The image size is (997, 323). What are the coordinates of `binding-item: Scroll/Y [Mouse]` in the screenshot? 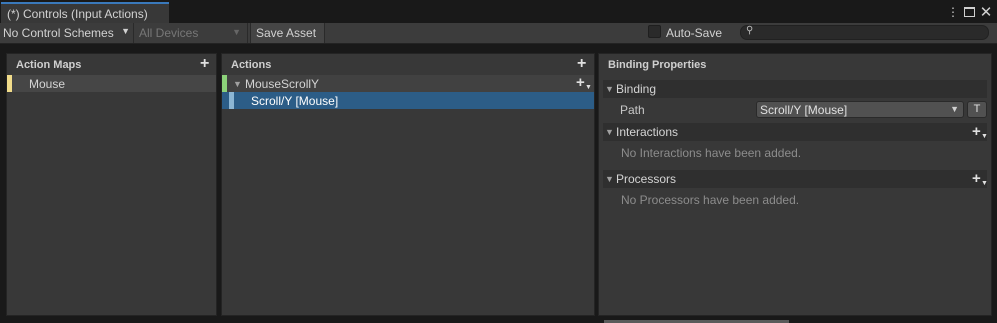 It's located at (408, 100).